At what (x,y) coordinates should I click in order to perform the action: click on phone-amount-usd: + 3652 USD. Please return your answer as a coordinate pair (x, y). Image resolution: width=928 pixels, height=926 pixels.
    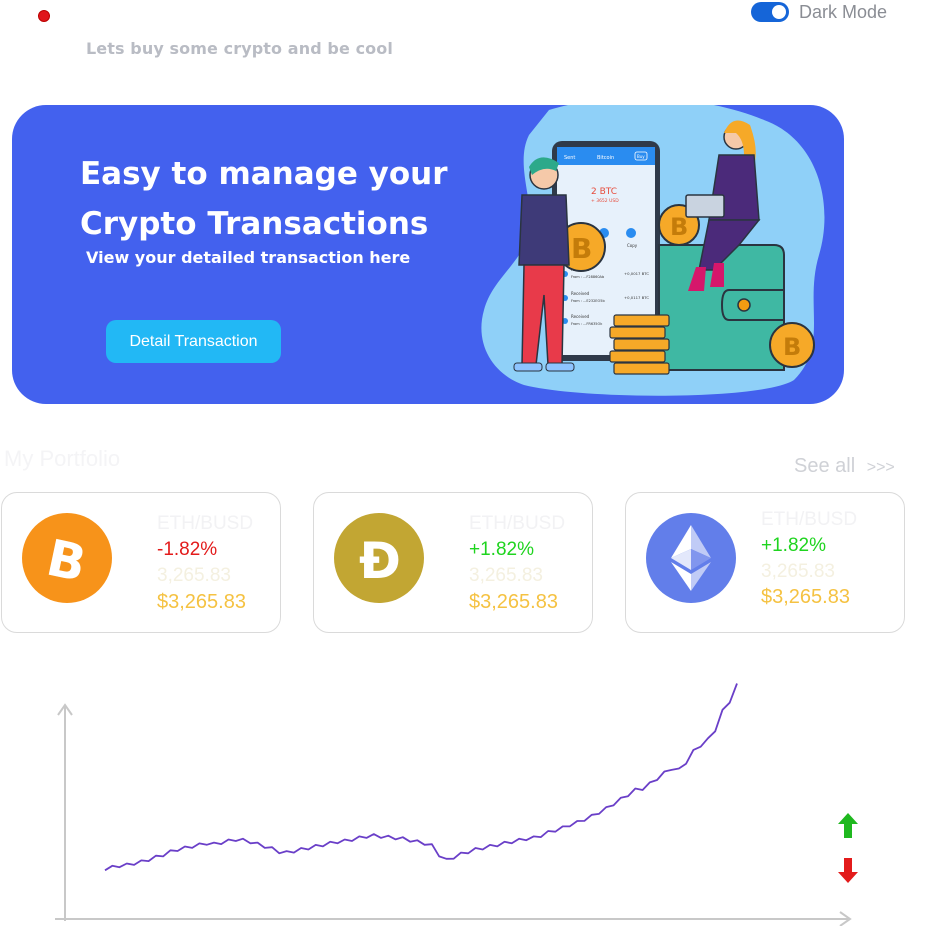
    Looking at the image, I should click on (605, 201).